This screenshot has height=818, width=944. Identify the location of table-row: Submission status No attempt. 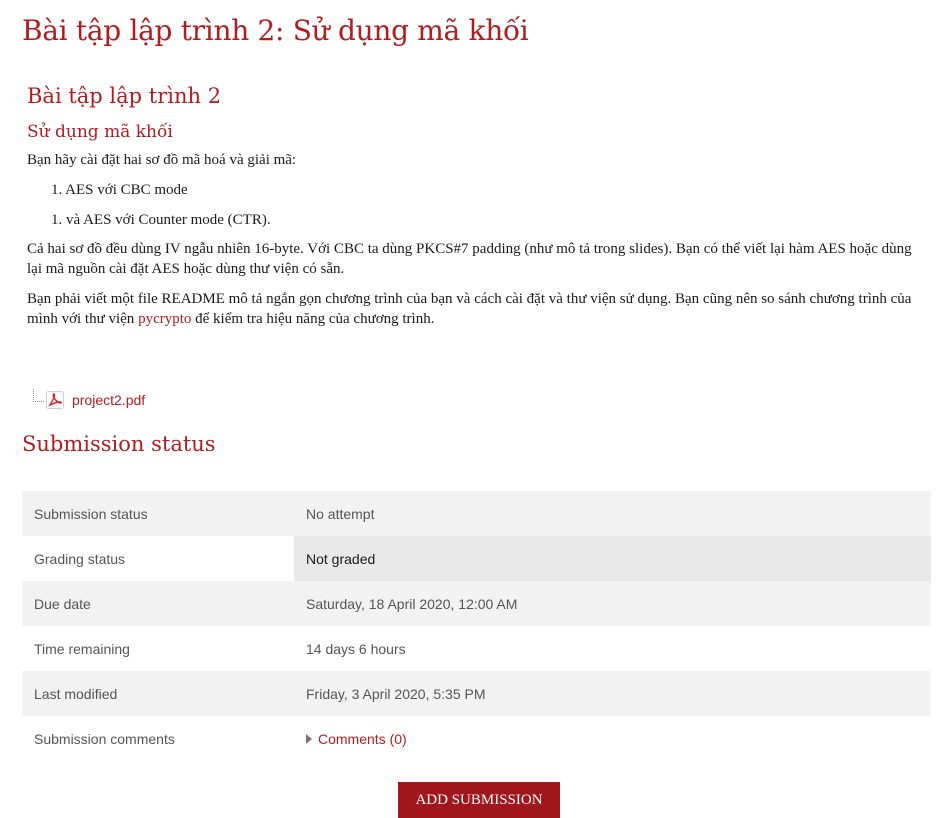
(476, 513).